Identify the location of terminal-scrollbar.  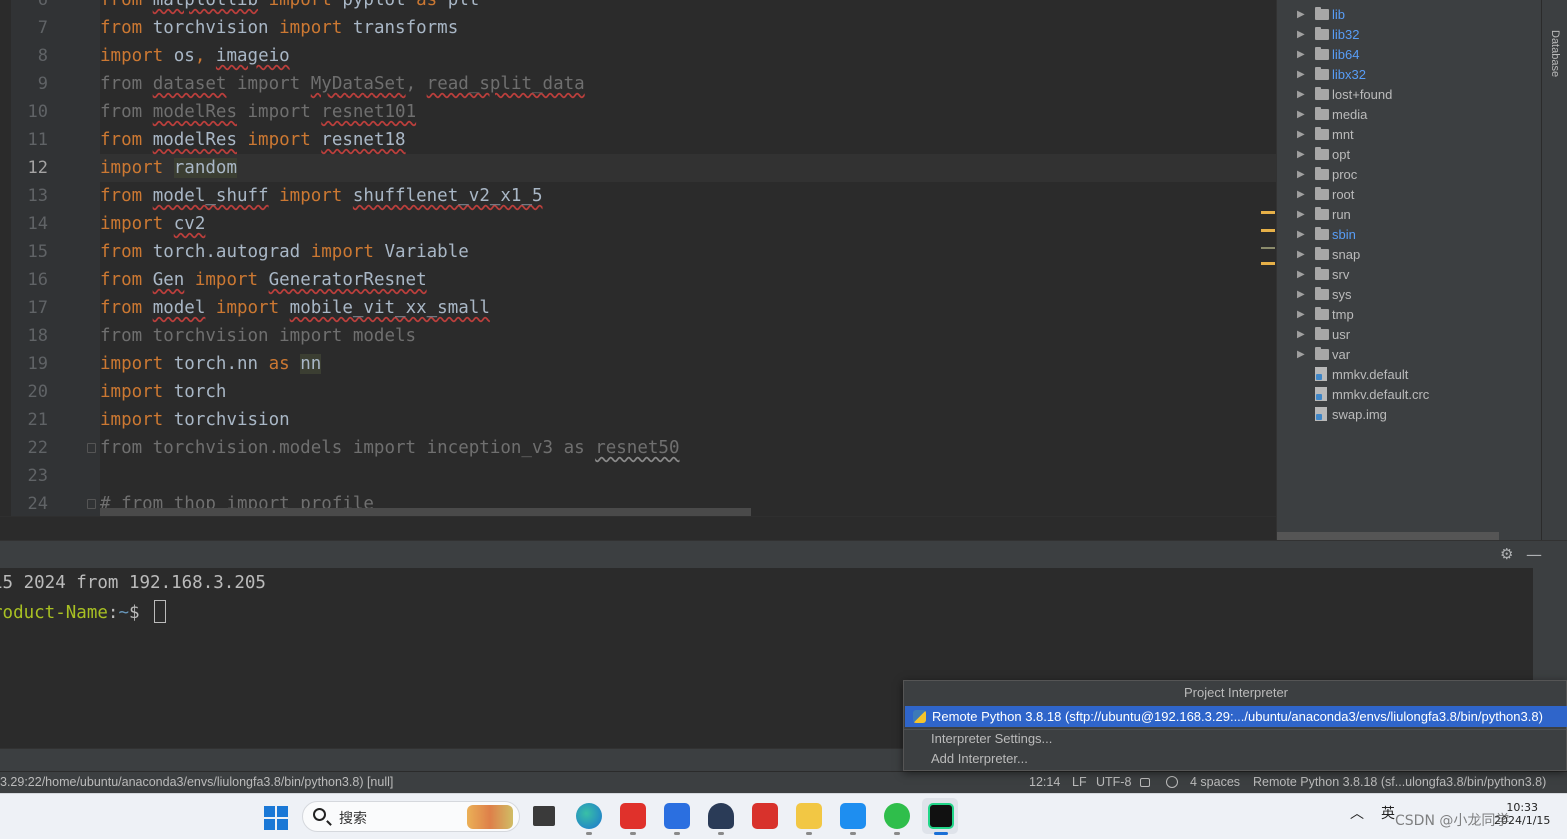
(1550, 624).